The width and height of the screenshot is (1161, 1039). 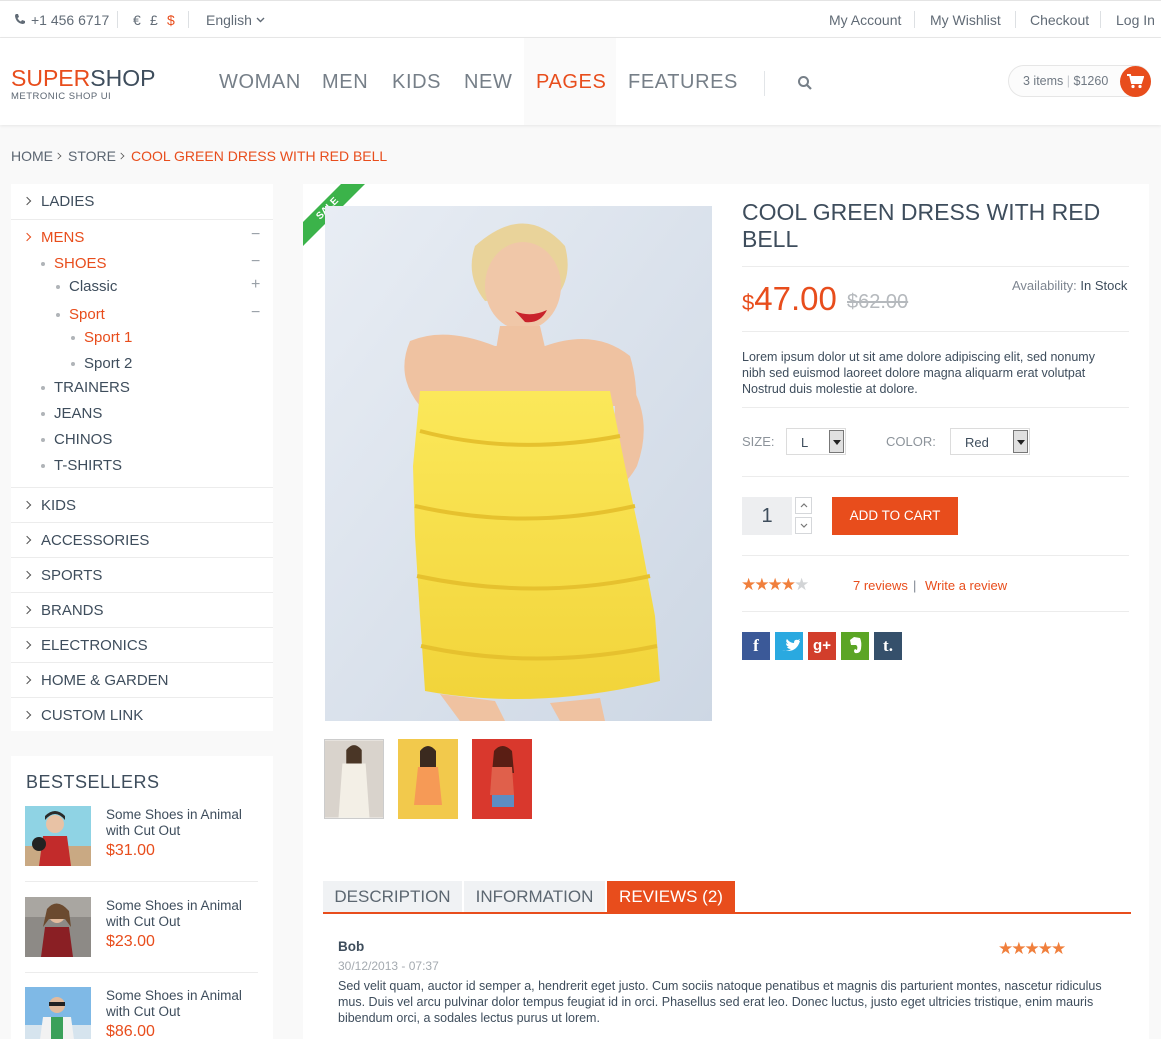 What do you see at coordinates (78, 413) in the screenshot?
I see `sidebar-sub-jeans: JEANS` at bounding box center [78, 413].